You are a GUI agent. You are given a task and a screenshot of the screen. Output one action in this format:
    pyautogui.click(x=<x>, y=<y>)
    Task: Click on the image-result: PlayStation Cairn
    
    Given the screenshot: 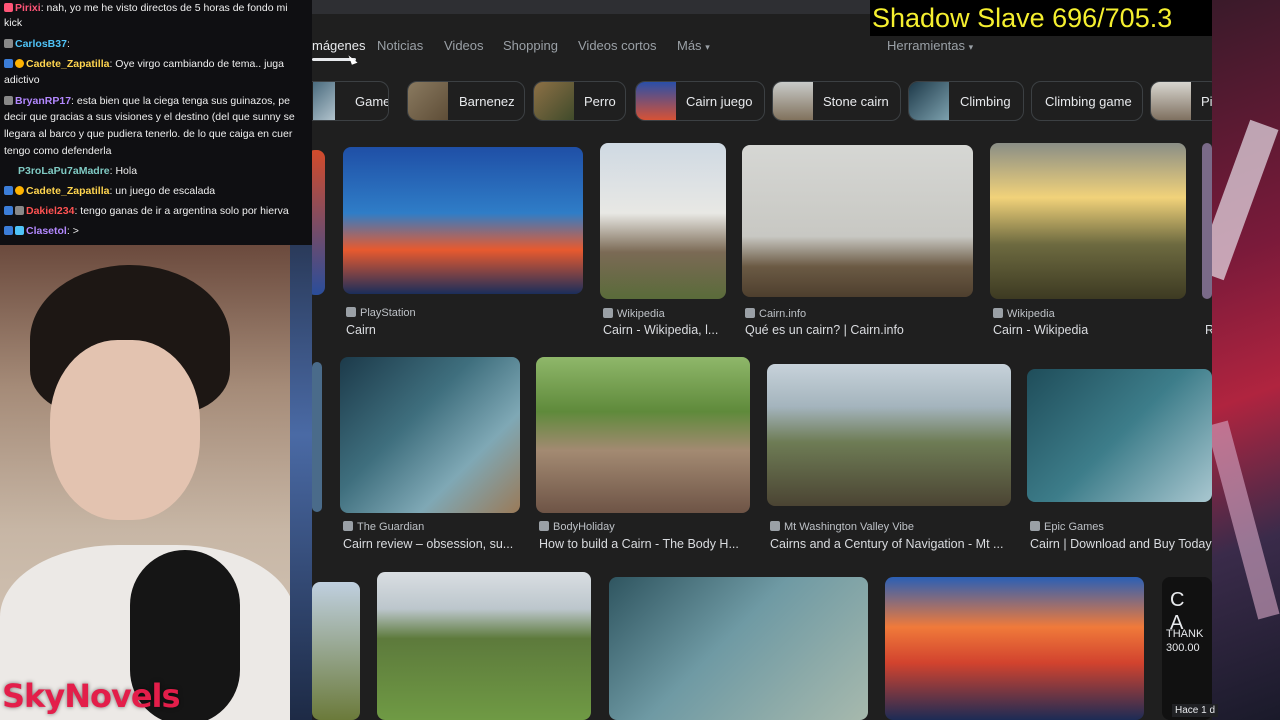 What is the action you would take?
    pyautogui.click(x=463, y=242)
    